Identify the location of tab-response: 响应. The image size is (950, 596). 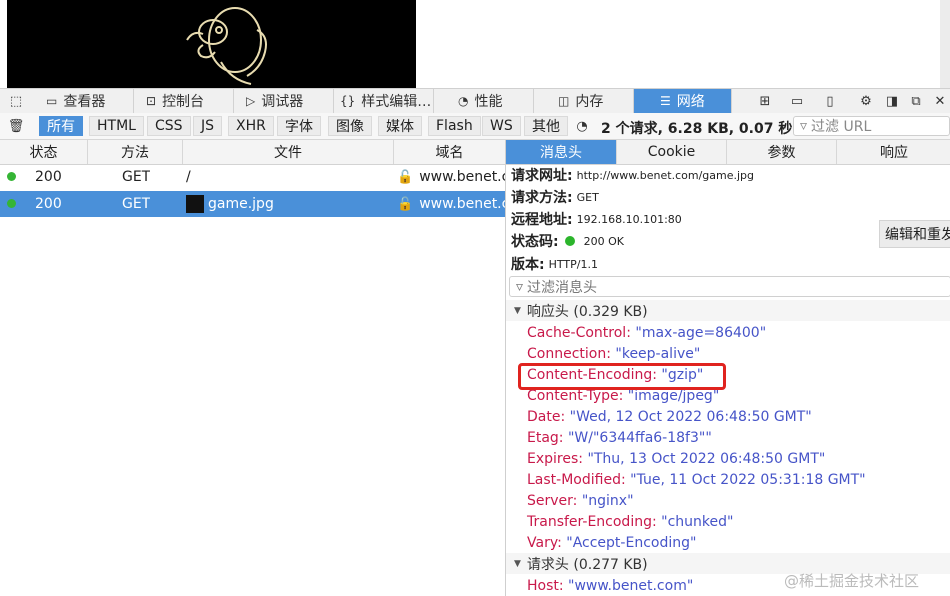
(893, 152).